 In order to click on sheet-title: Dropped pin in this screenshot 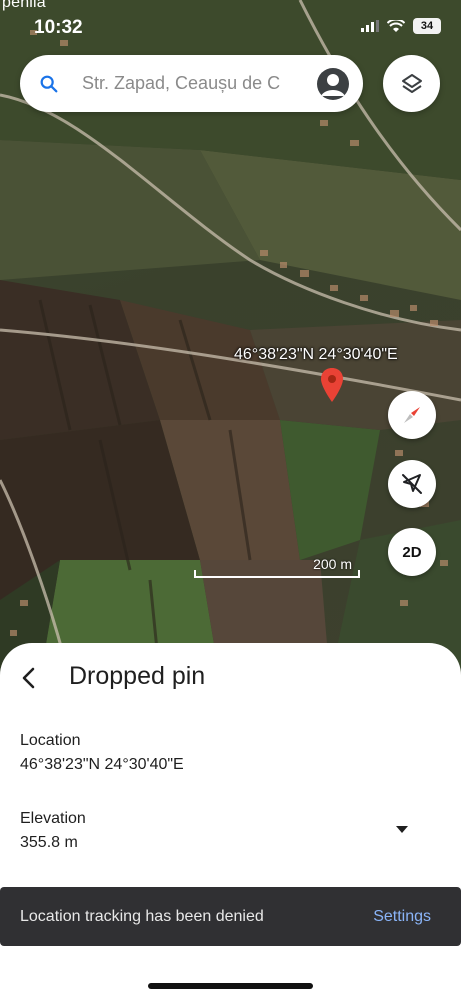, I will do `click(137, 676)`.